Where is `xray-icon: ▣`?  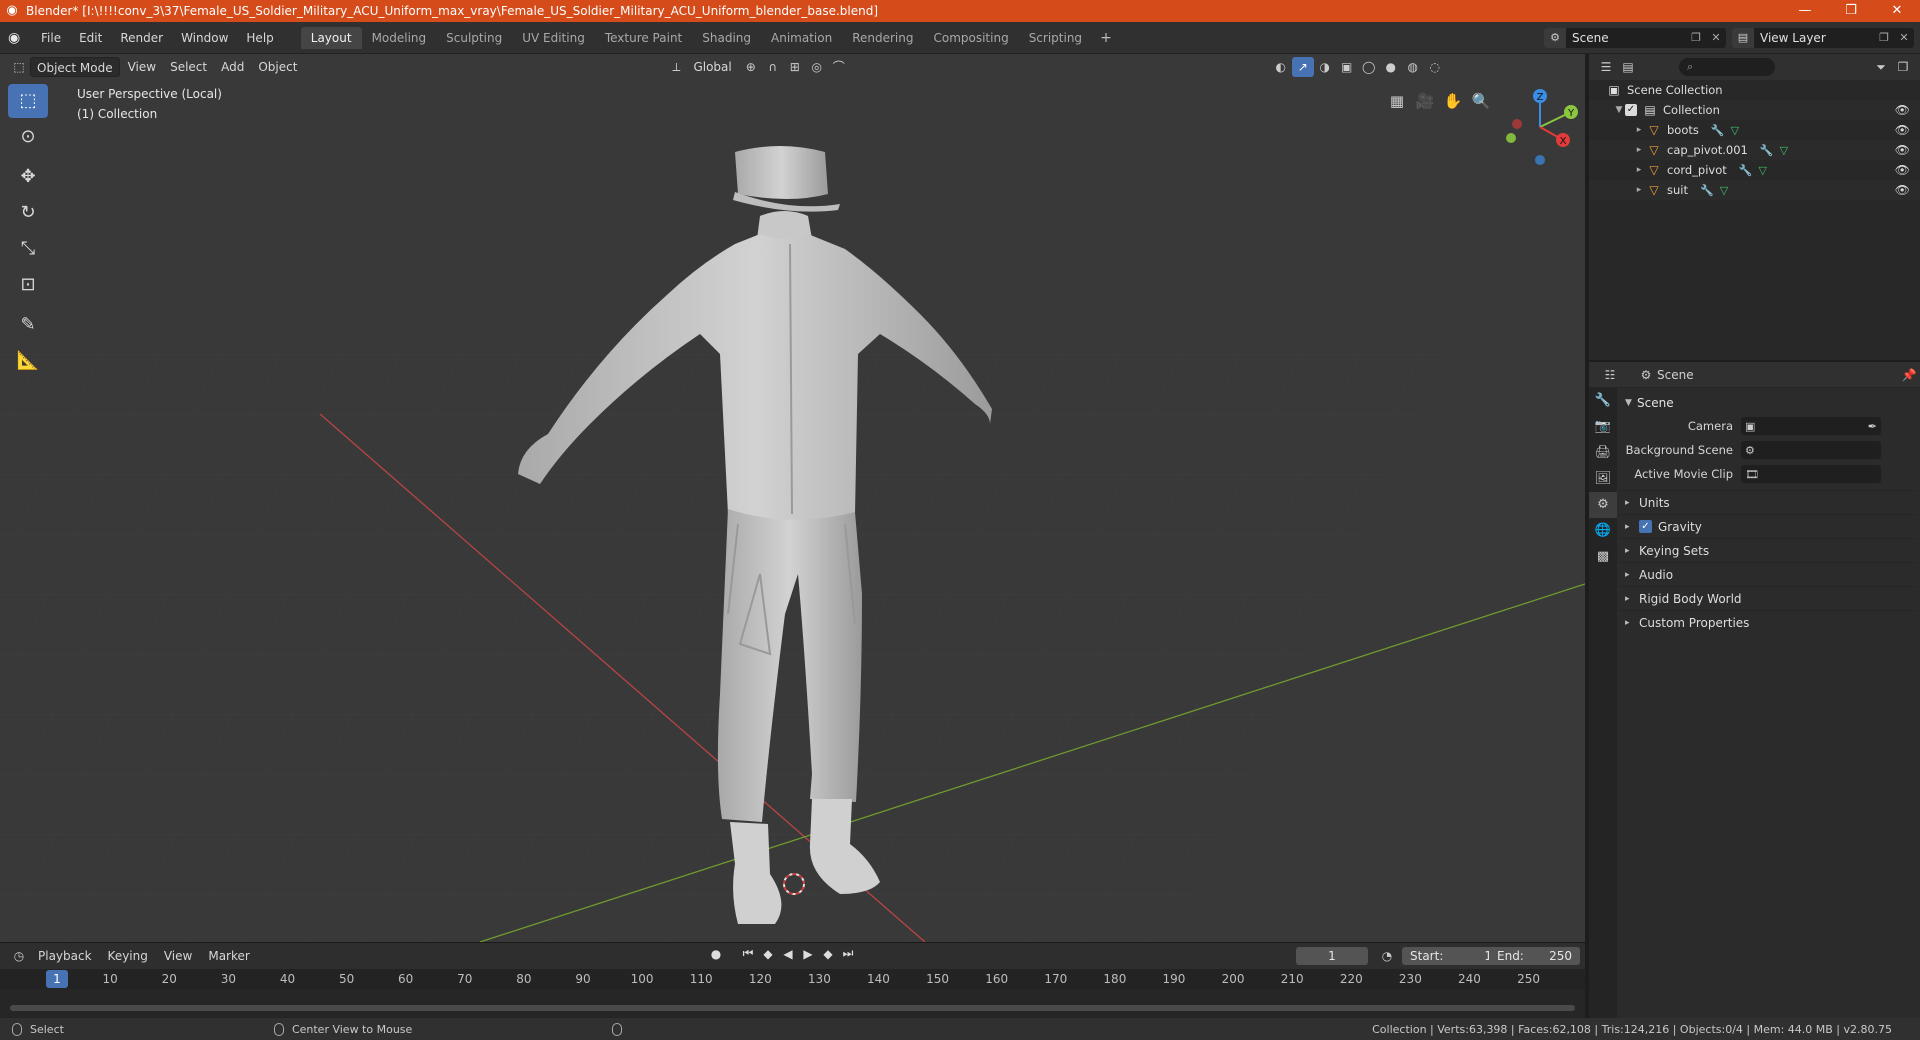 xray-icon: ▣ is located at coordinates (1347, 67).